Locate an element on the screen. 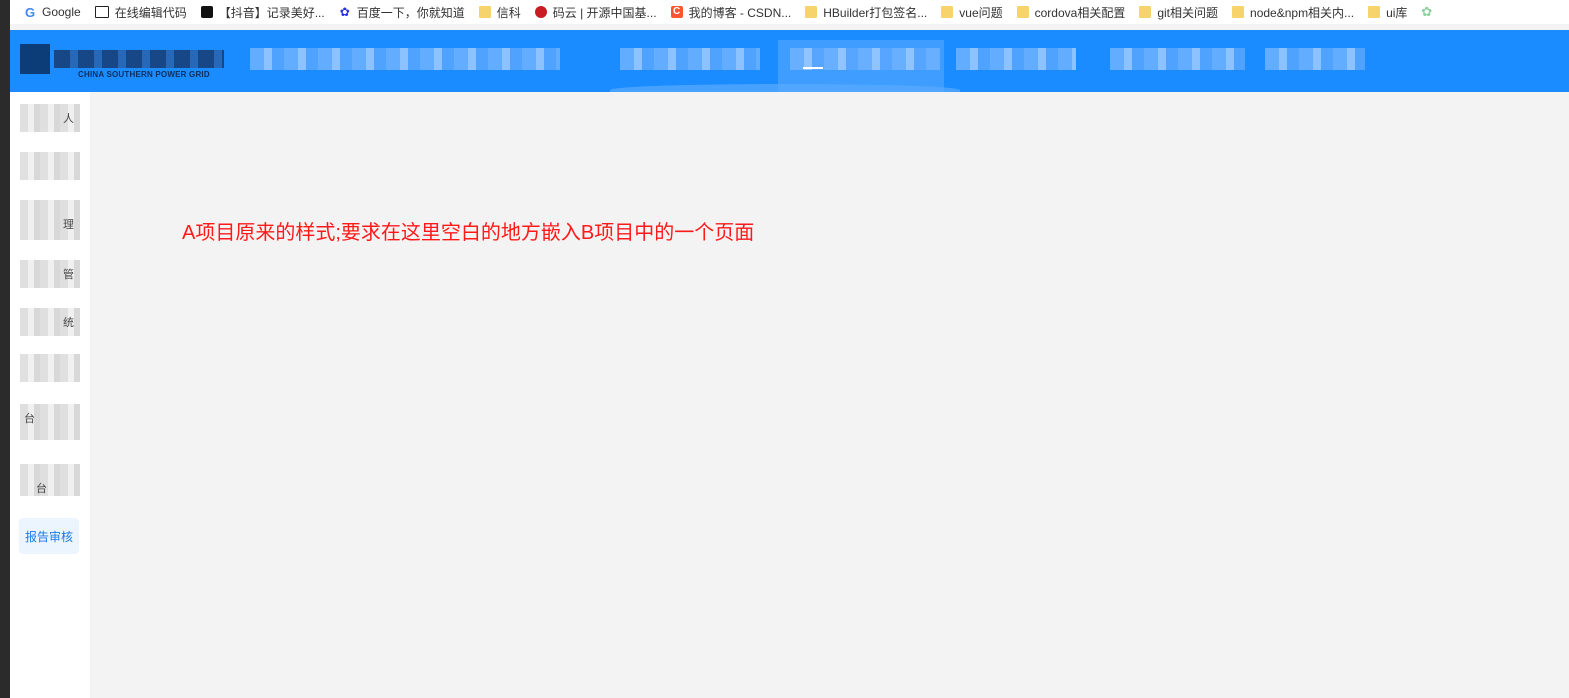  tiktok-icon is located at coordinates (206, 12).